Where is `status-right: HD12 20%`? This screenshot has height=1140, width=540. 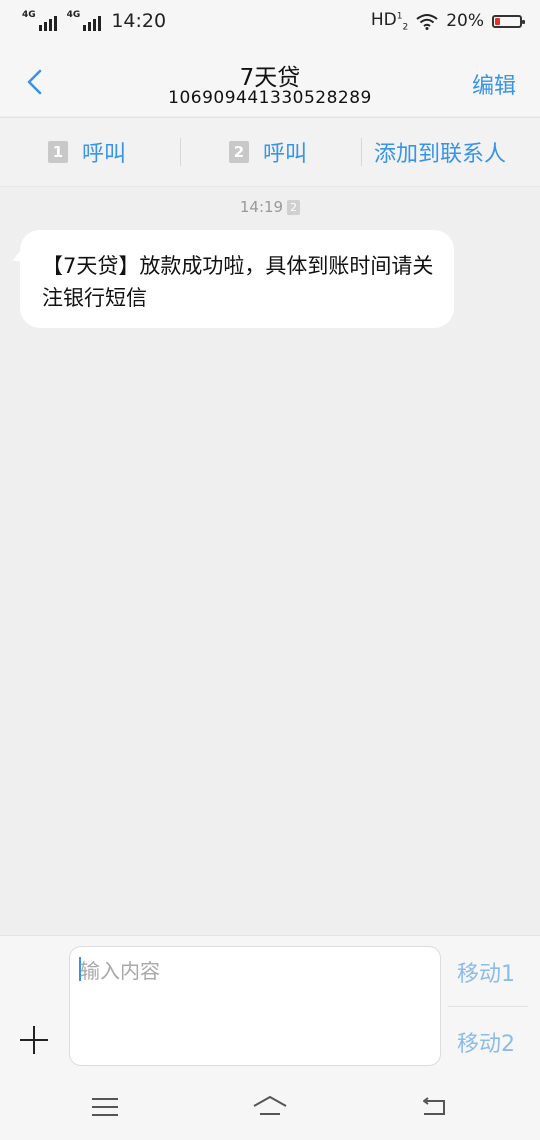 status-right: HD12 20% is located at coordinates (448, 21).